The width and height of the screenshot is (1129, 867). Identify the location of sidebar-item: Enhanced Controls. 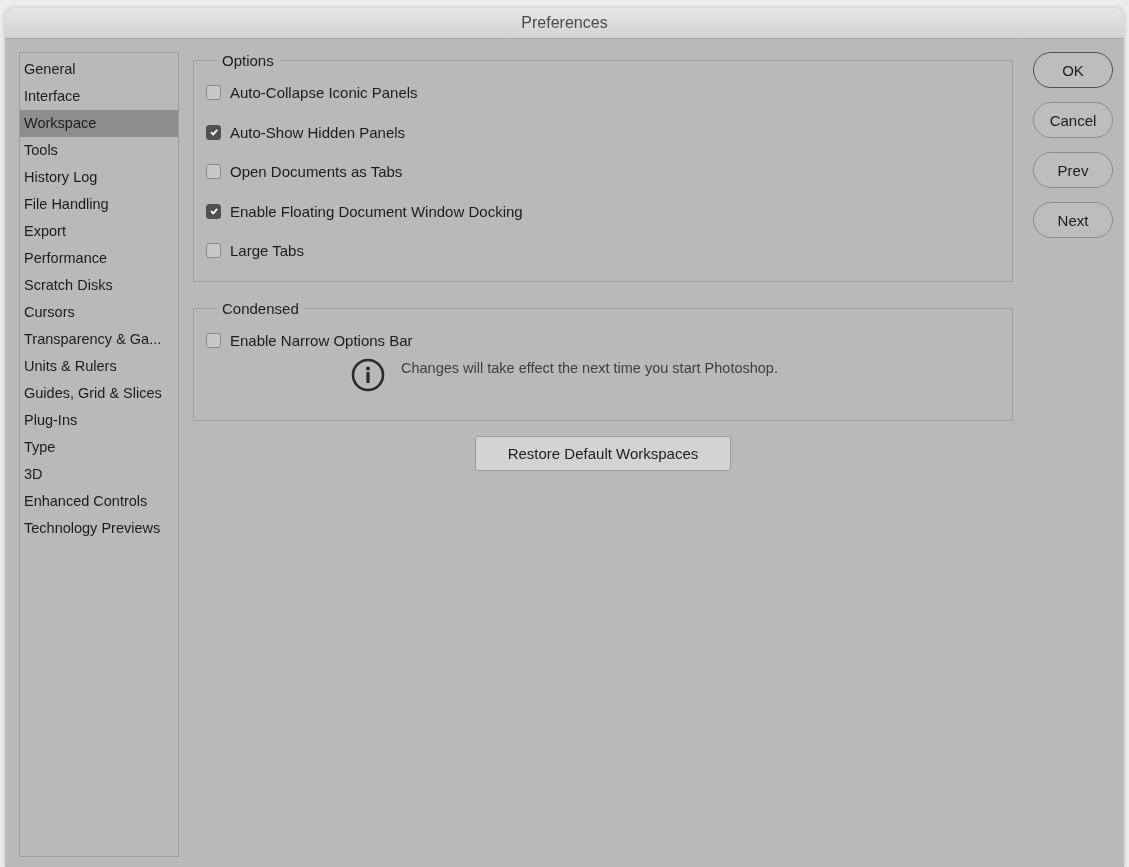
(99, 501).